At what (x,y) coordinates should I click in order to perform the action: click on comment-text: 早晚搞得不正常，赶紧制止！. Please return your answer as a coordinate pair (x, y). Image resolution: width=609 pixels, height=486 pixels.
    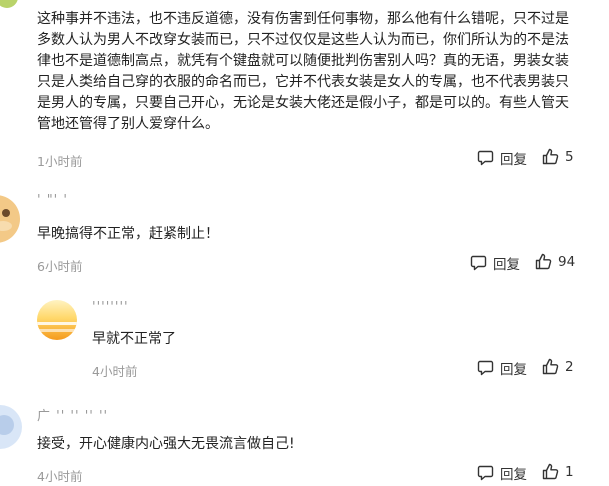
    Looking at the image, I should click on (128, 234).